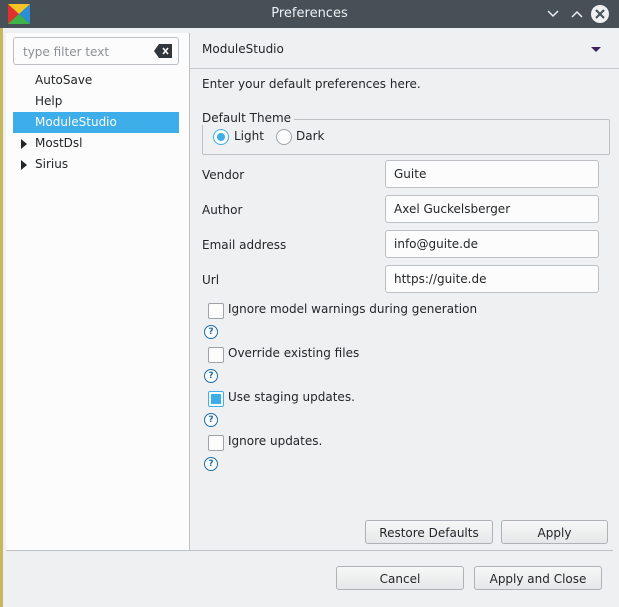  Describe the element at coordinates (352, 309) in the screenshot. I see `ignore-warnings-label: Ignore model warnings during generation` at that location.